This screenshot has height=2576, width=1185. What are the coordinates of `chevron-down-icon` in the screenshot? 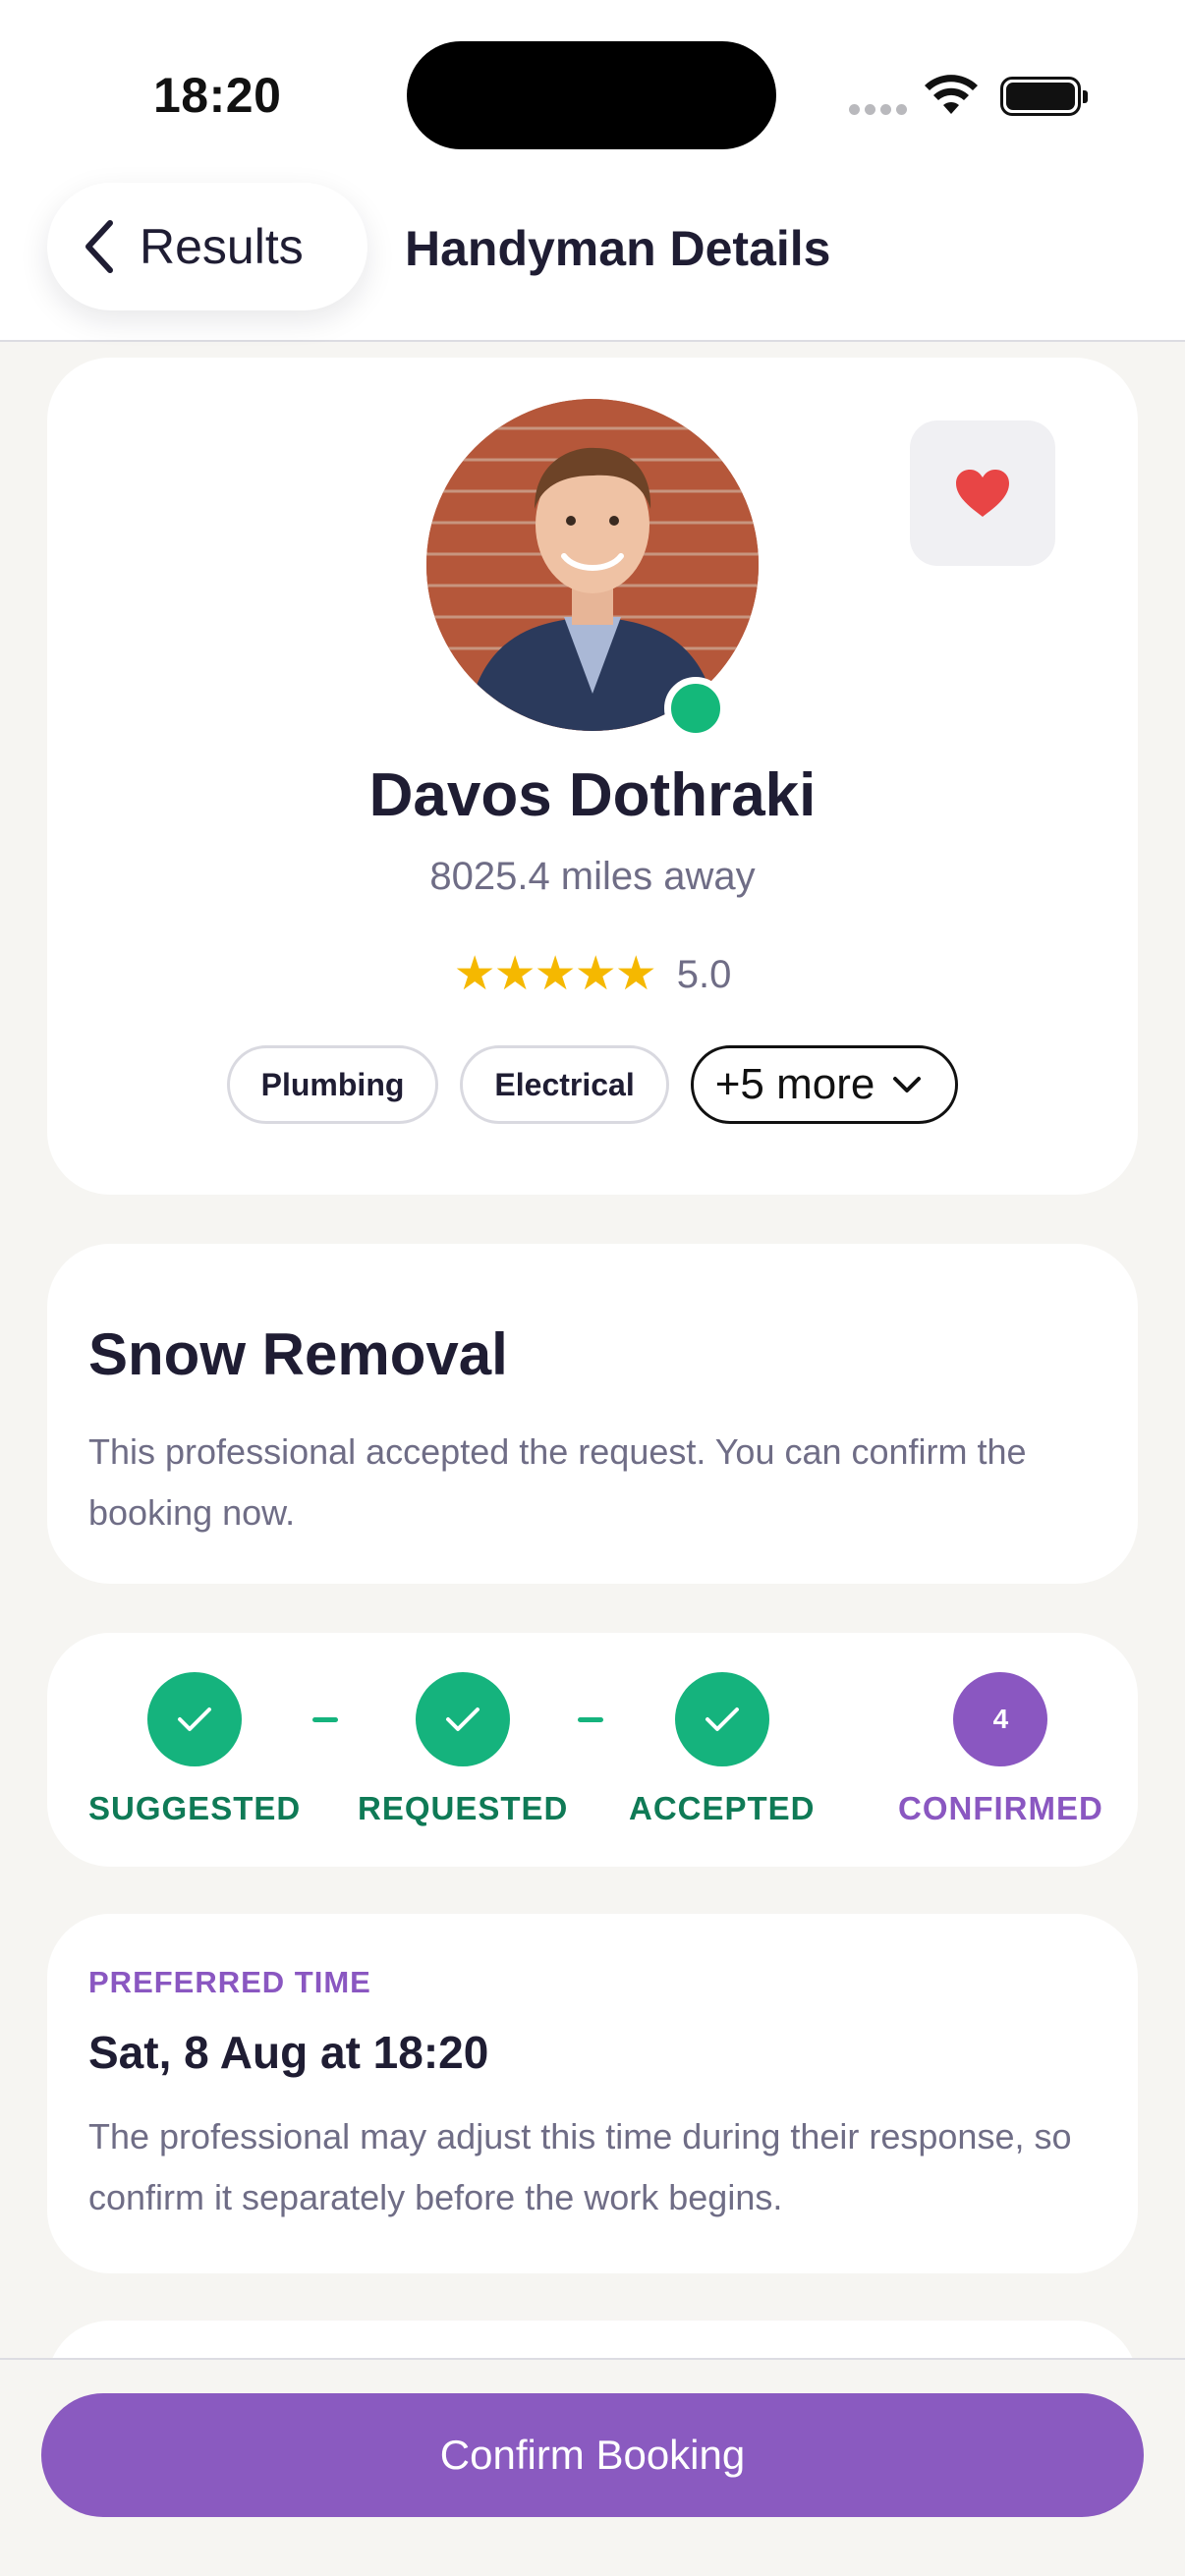 It's located at (908, 1084).